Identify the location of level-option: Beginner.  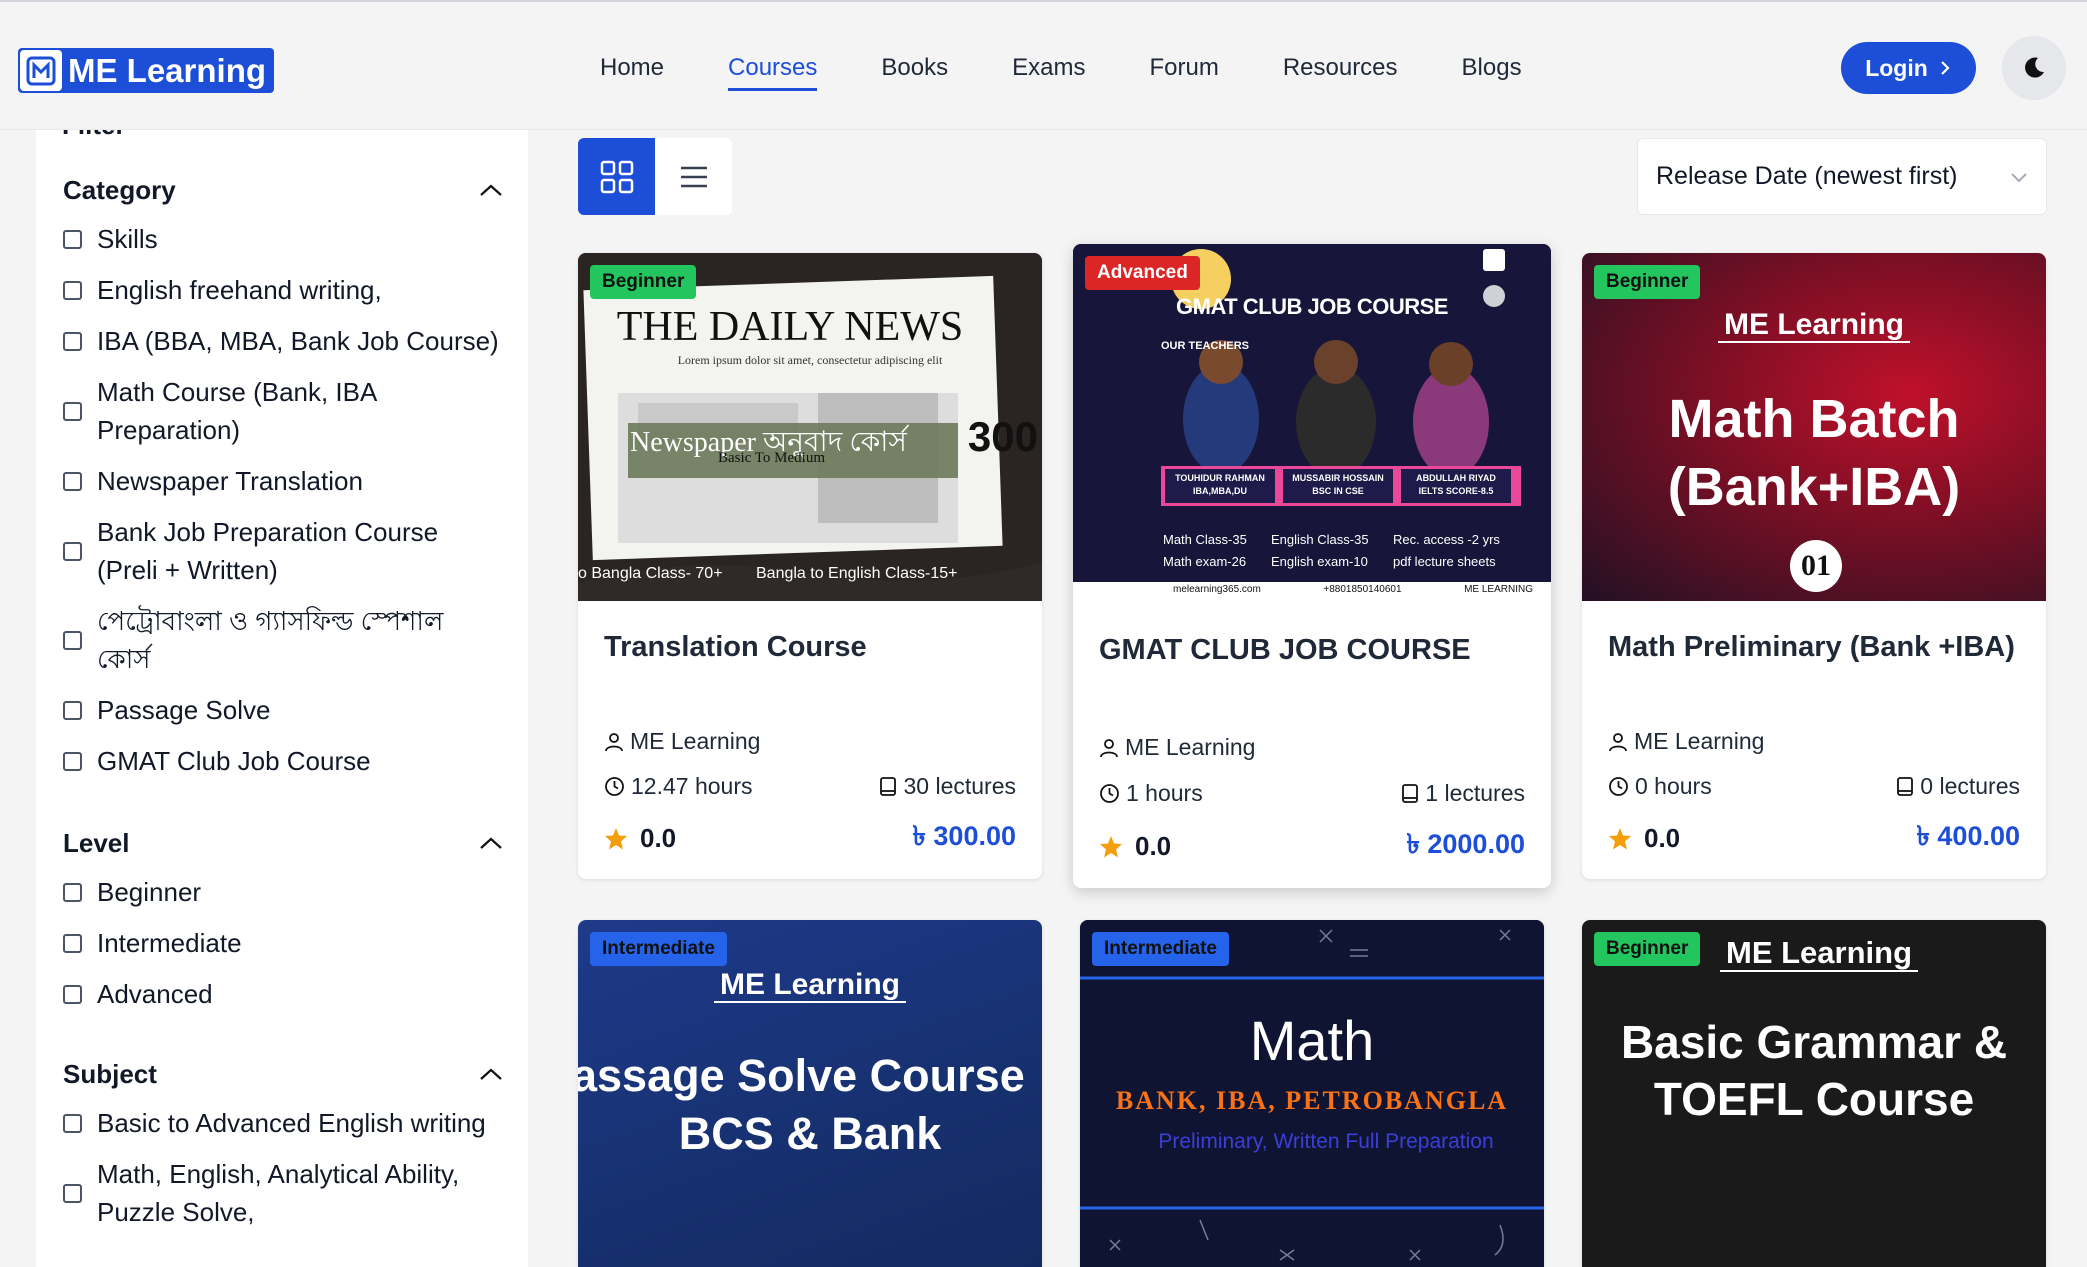
(283, 892).